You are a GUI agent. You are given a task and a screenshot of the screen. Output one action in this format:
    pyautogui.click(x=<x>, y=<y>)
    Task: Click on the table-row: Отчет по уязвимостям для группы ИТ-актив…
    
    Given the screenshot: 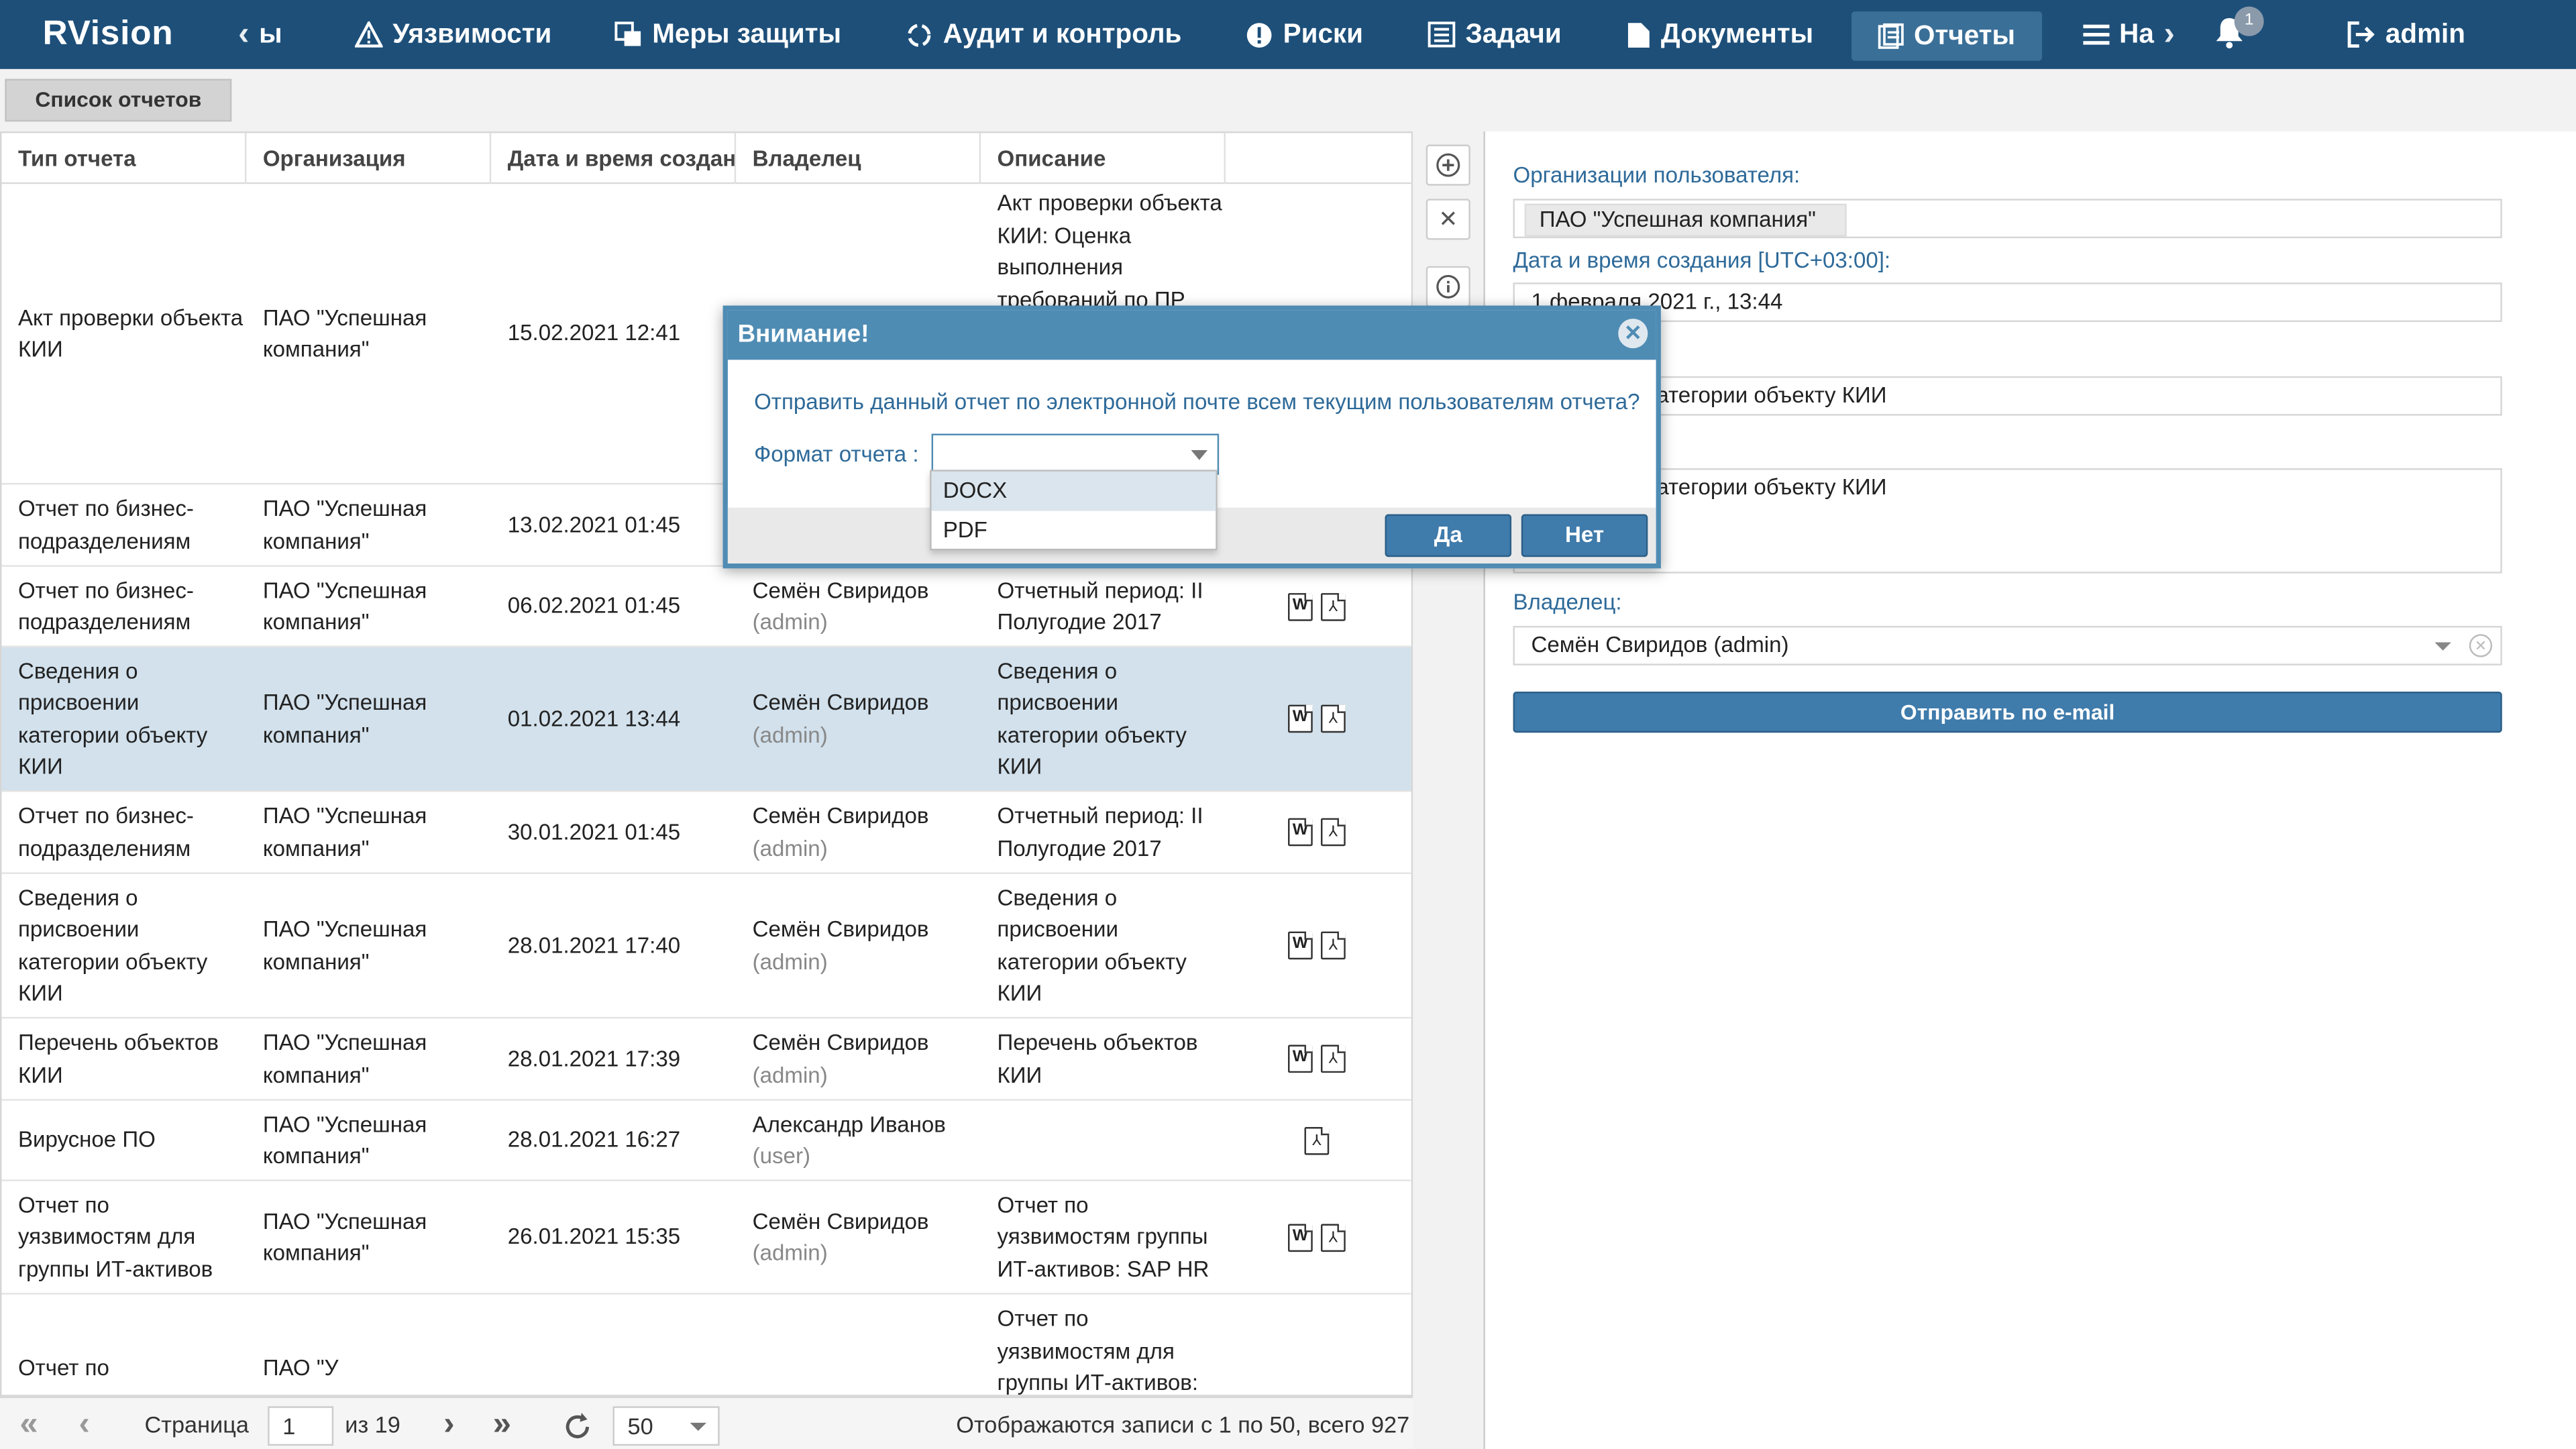 What is the action you would take?
    pyautogui.click(x=706, y=1238)
    